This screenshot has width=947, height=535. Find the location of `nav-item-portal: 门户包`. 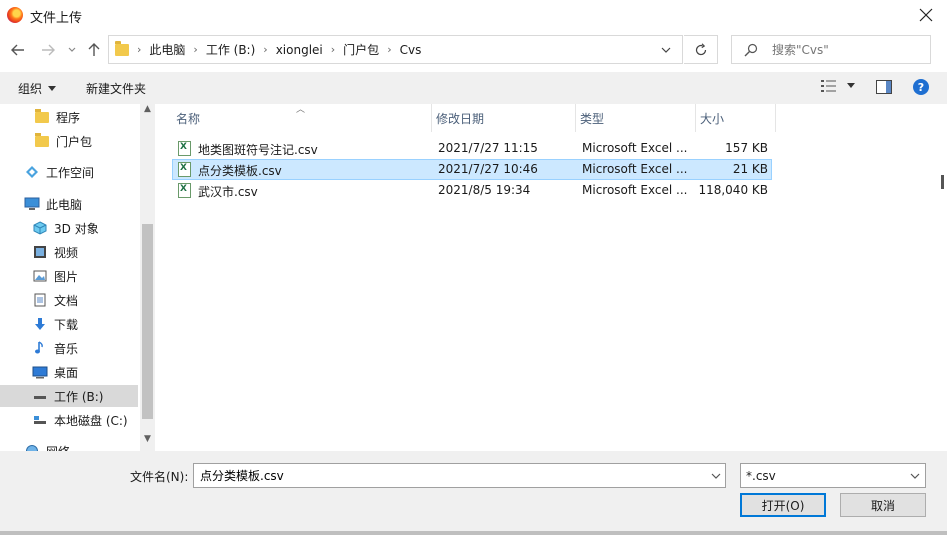

nav-item-portal: 门户包 is located at coordinates (69, 141).